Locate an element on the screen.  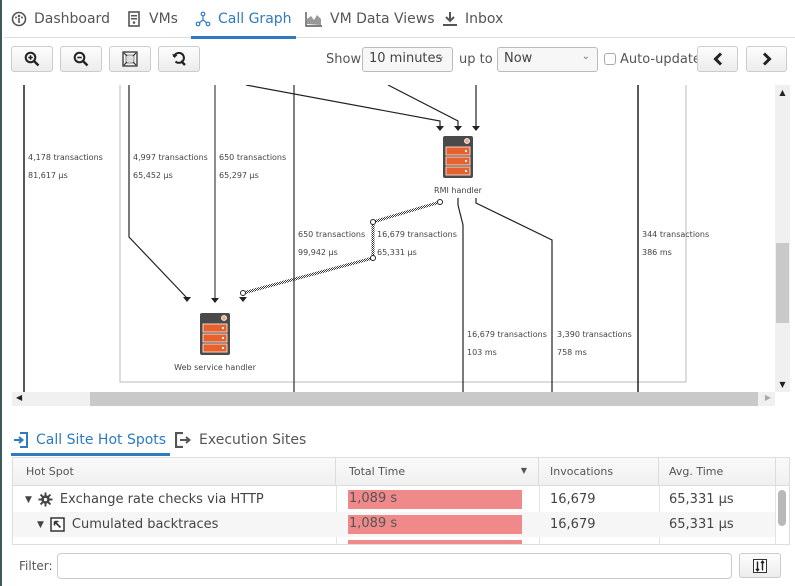
filter-options-button is located at coordinates (760, 565).